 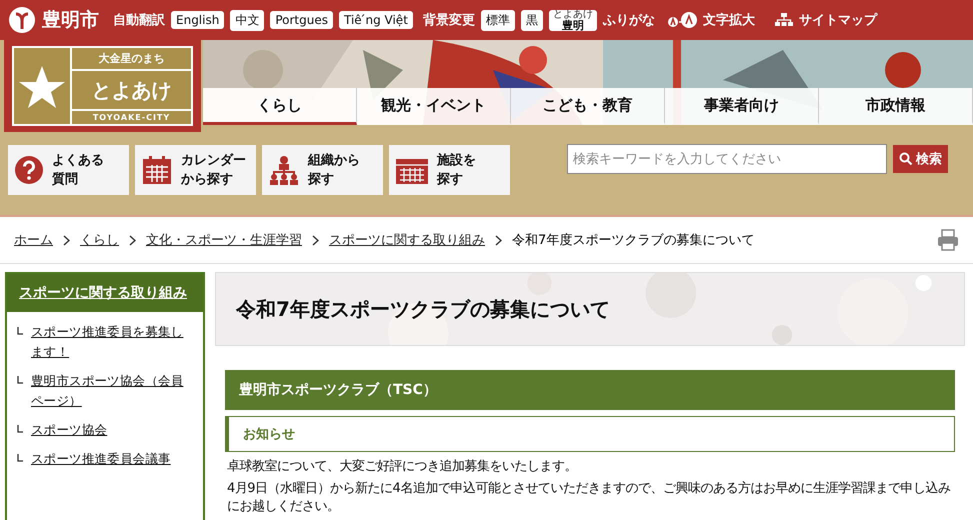 What do you see at coordinates (224, 240) in the screenshot?
I see `breadcrumb-link: 文化・スポーツ・生涯学習` at bounding box center [224, 240].